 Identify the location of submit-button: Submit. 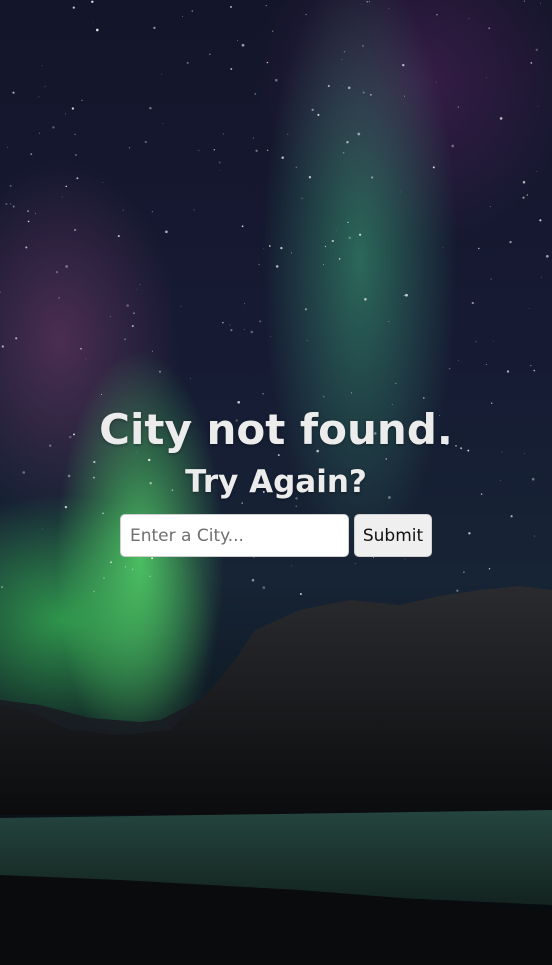
(393, 535).